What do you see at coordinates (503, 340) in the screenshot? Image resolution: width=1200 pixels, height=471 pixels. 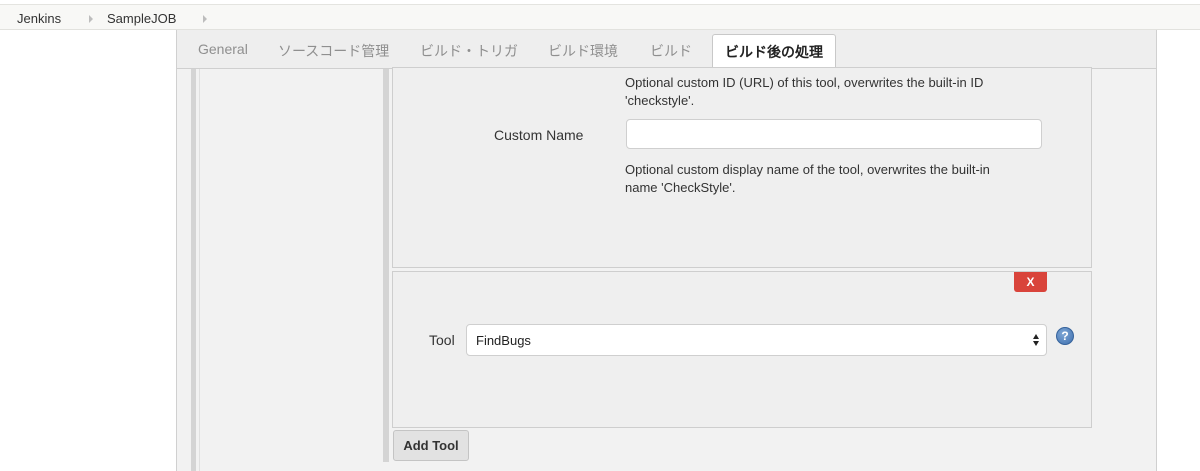 I see `tool-select-value: FindBugs` at bounding box center [503, 340].